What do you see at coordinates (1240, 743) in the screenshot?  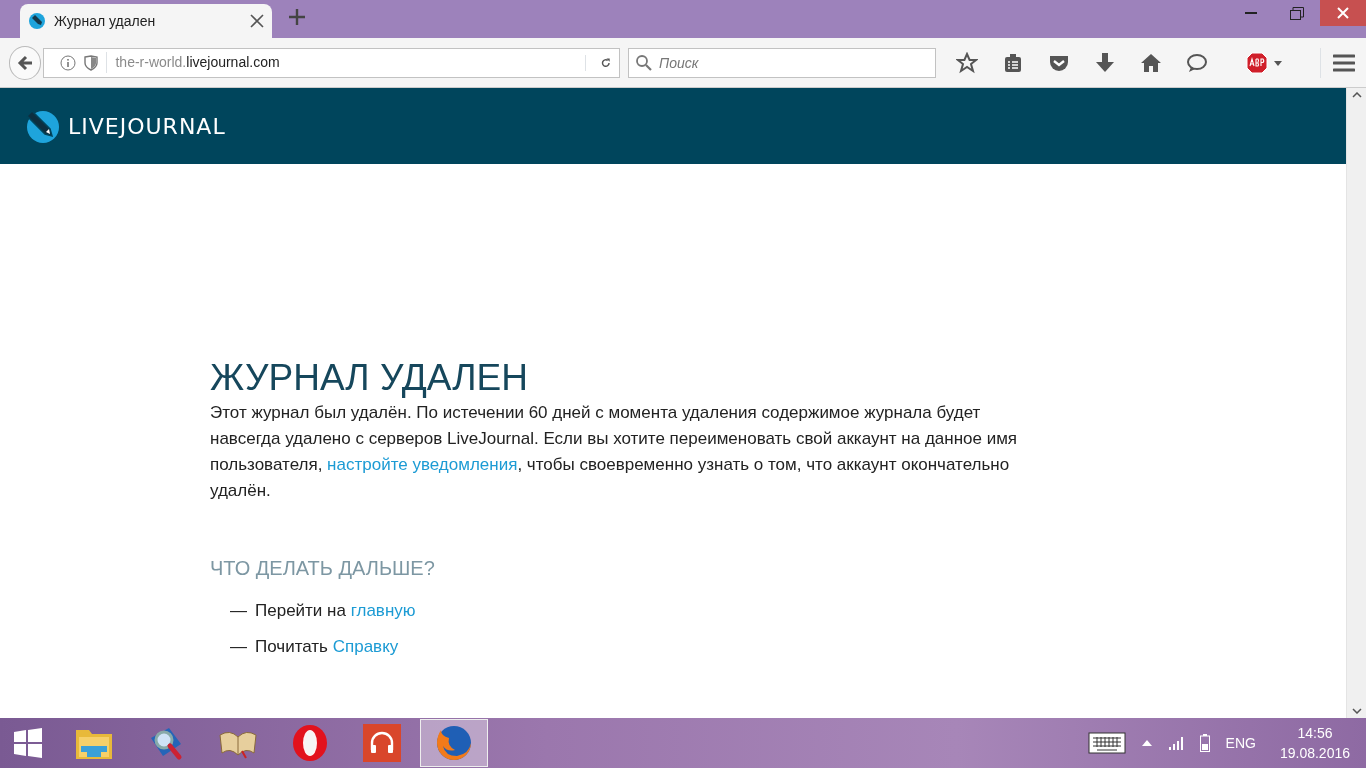 I see `language-indicator: ENG` at bounding box center [1240, 743].